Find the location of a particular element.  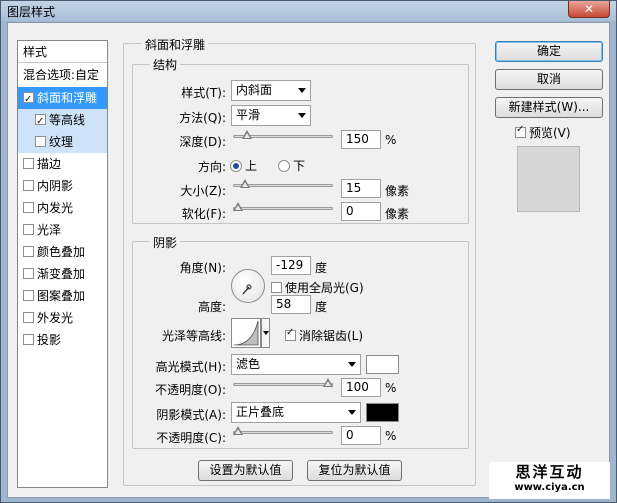

depth-slider is located at coordinates (283, 137).